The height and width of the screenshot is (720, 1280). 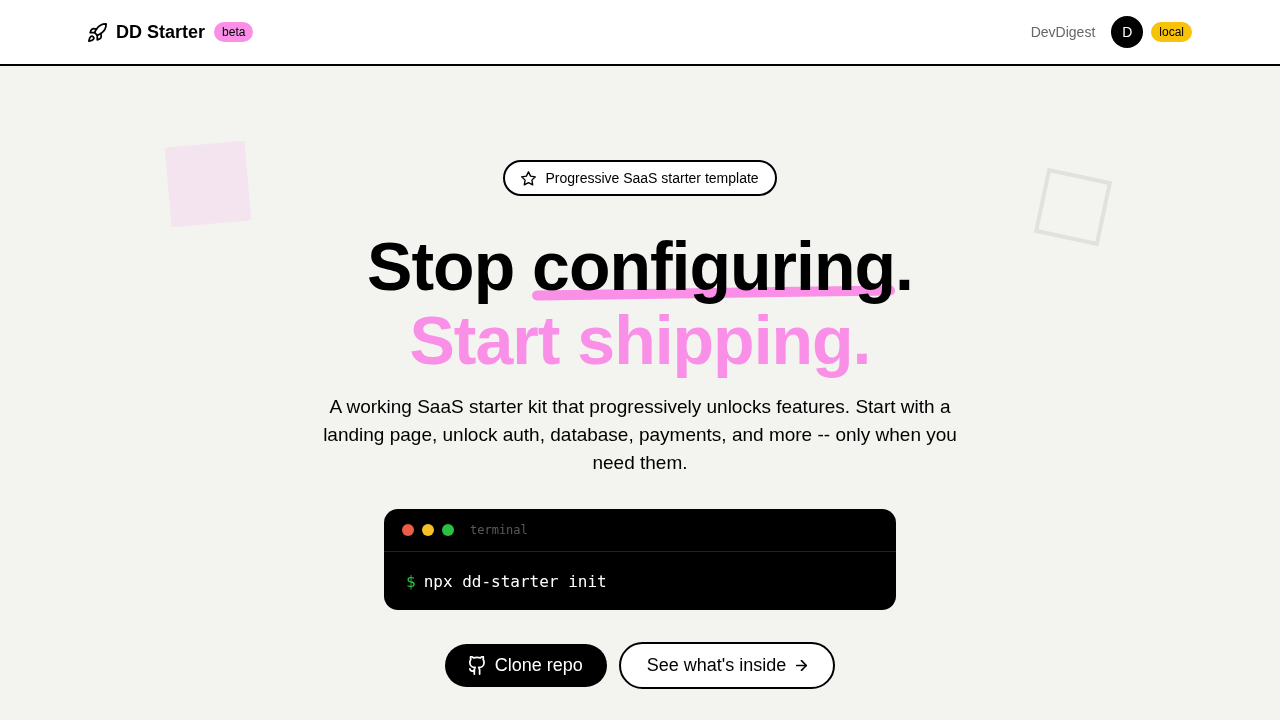 I want to click on user-avatar: D, so click(x=1127, y=32).